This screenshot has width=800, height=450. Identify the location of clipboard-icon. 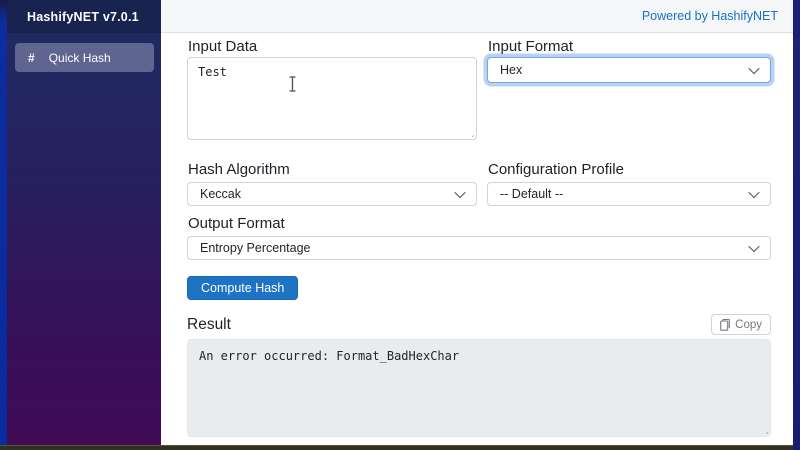
(725, 324).